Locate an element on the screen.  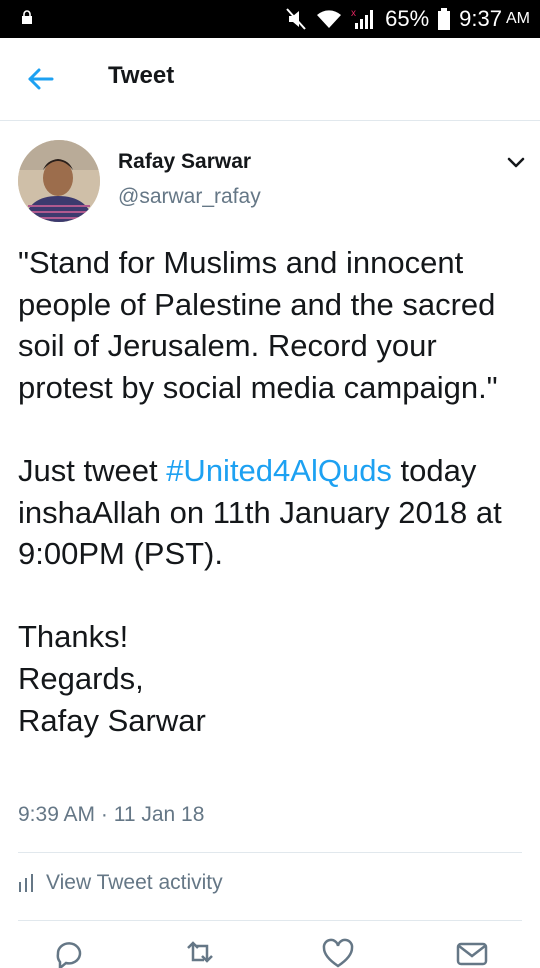
chevron-down-icon is located at coordinates (516, 162).